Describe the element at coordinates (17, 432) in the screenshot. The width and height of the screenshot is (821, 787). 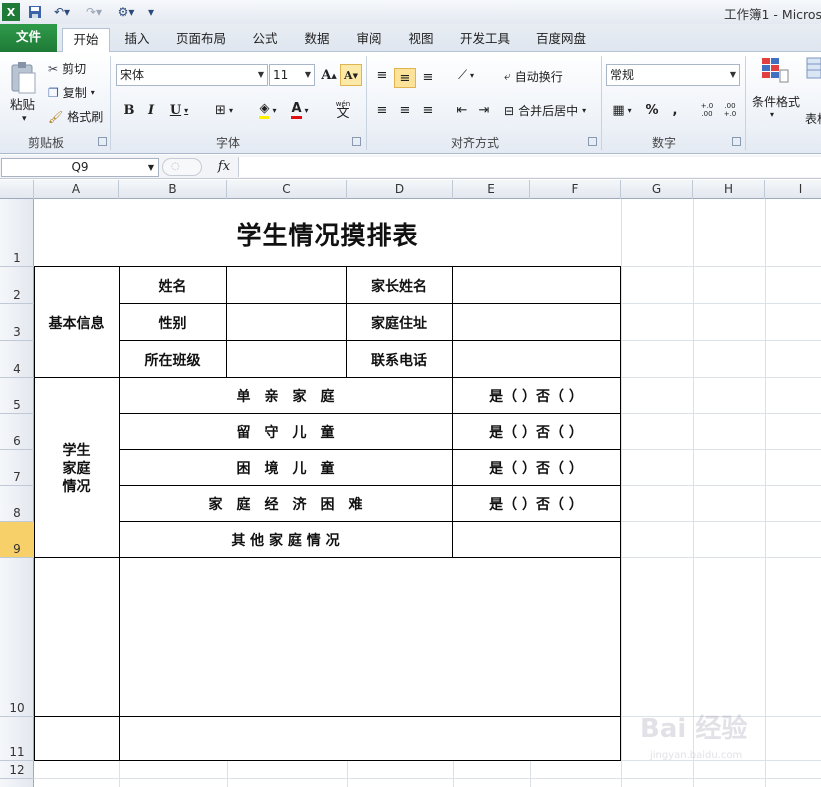
I see `row-header-6: 6` at that location.